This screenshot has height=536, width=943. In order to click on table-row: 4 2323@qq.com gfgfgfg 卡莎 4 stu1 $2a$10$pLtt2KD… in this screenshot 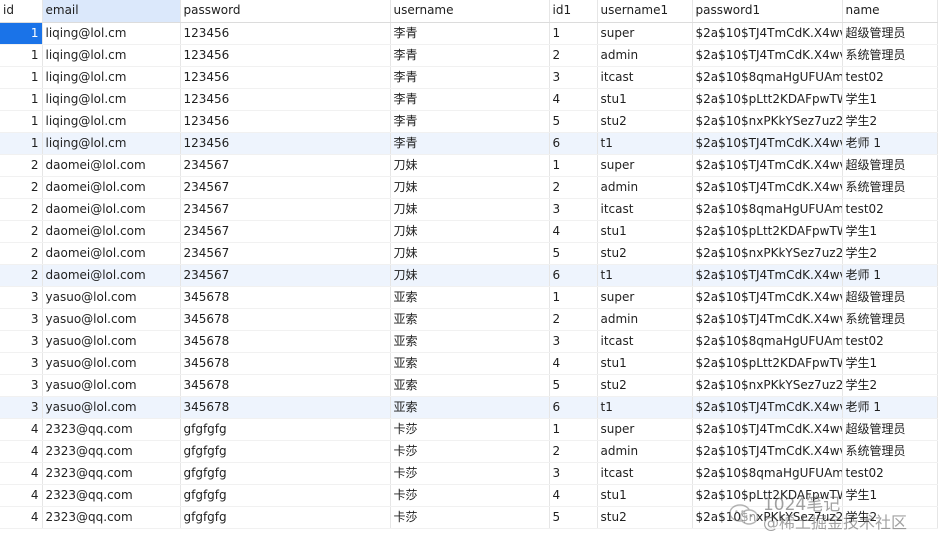, I will do `click(469, 495)`.